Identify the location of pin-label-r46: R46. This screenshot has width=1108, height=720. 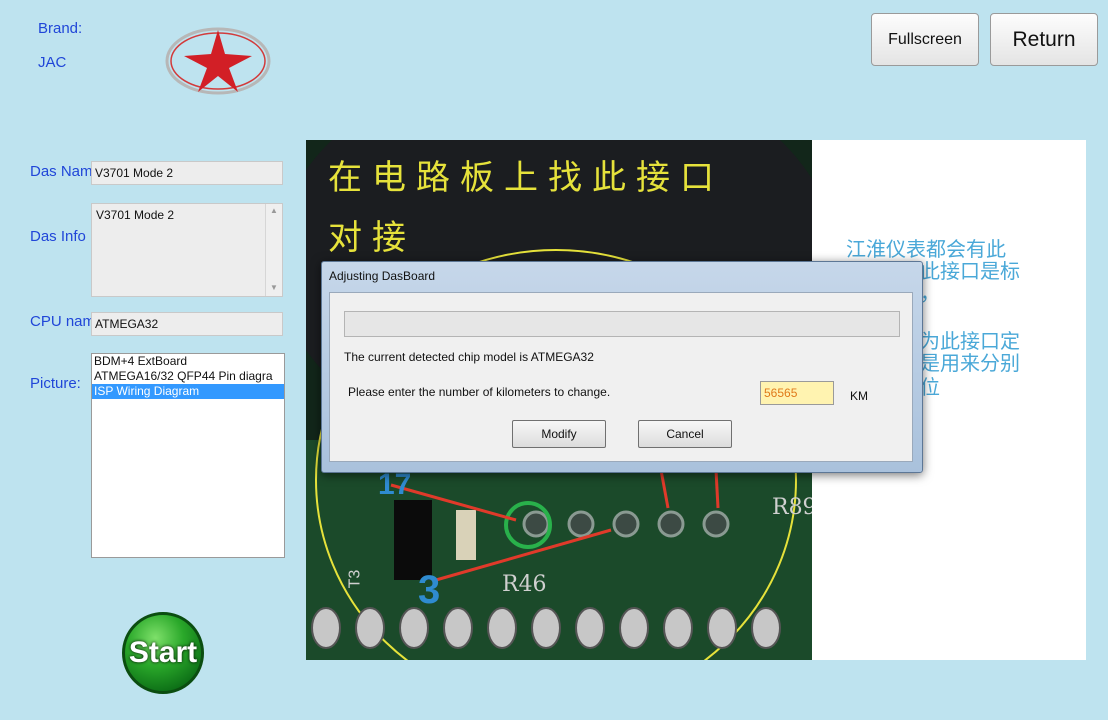
(524, 584).